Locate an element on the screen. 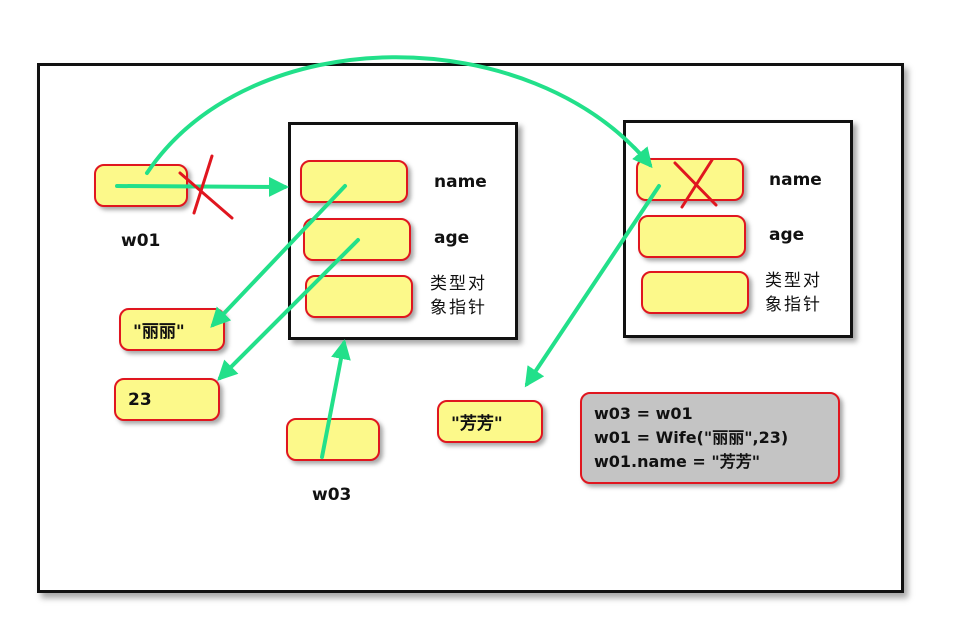 Image resolution: width=974 pixels, height=639 pixels. arrow-w03-to-left-object is located at coordinates (335, 399).